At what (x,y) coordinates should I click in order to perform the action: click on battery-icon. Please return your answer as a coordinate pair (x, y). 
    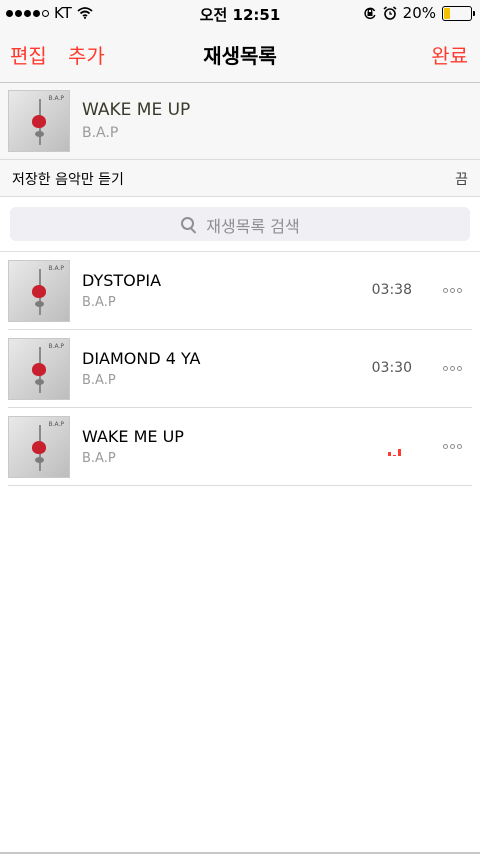
    Looking at the image, I should click on (458, 13).